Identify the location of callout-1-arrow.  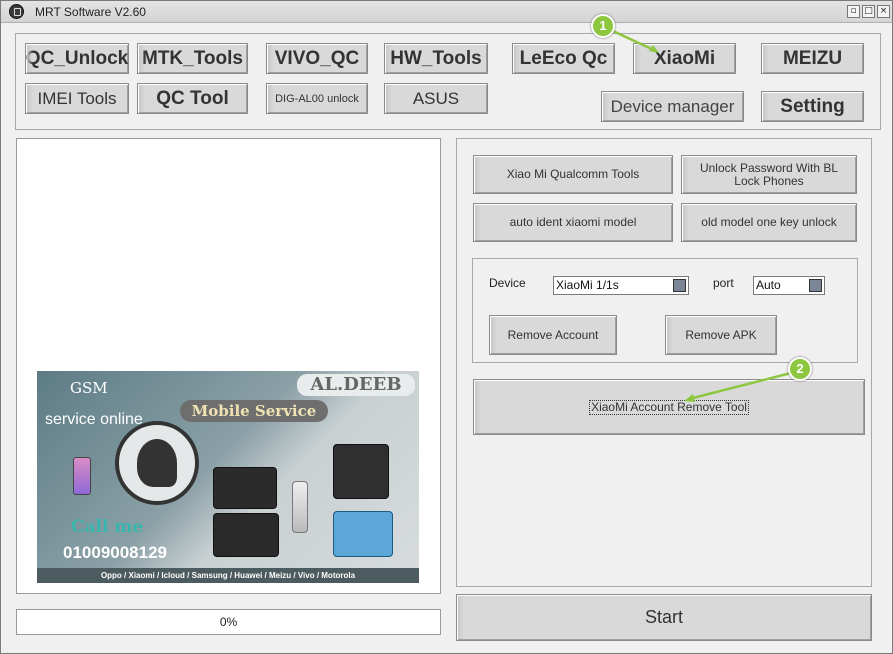
(634, 41).